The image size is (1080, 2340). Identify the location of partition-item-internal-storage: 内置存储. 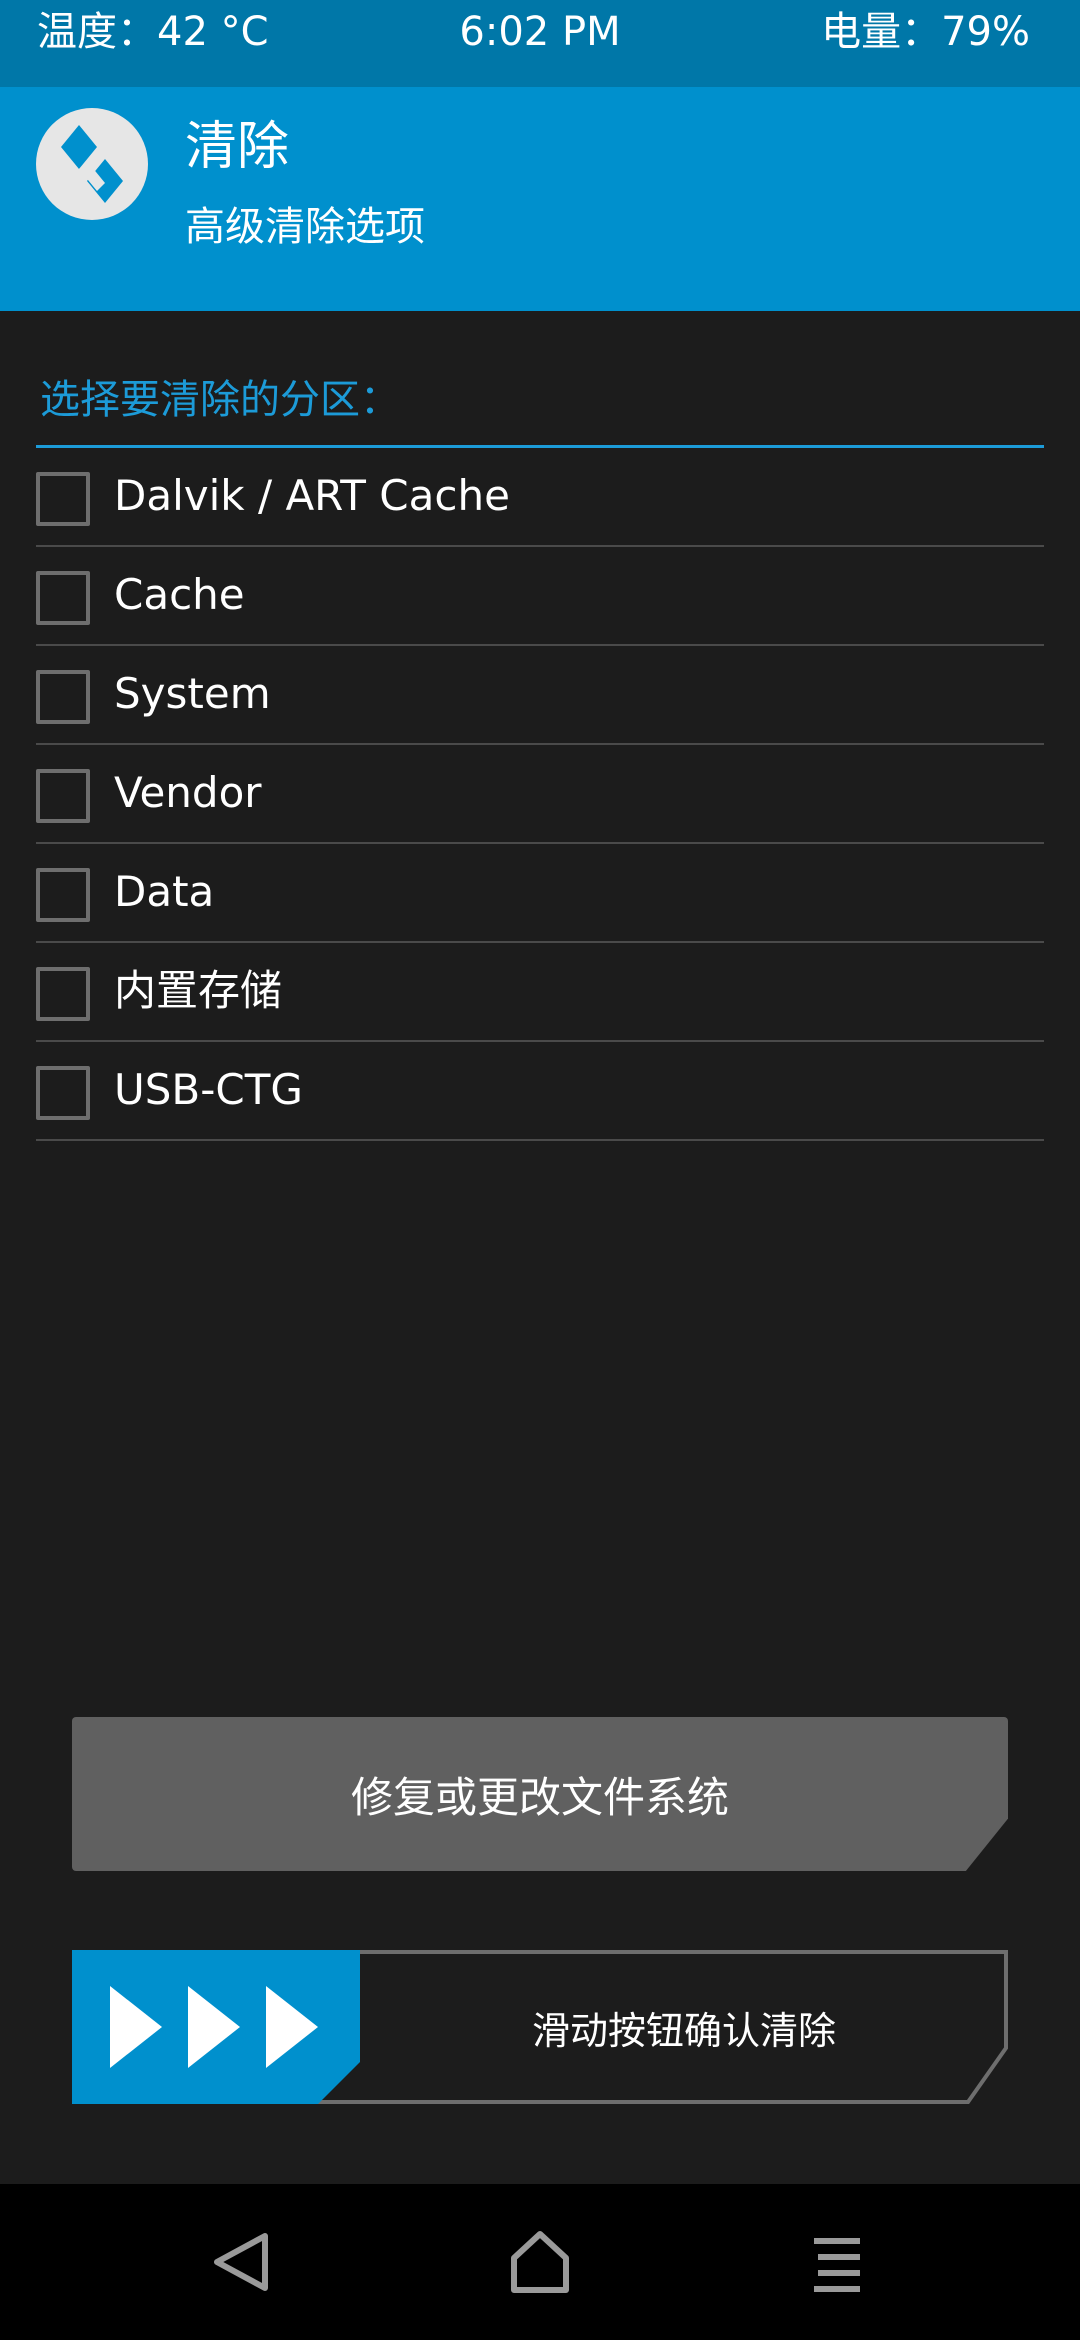
(540, 992).